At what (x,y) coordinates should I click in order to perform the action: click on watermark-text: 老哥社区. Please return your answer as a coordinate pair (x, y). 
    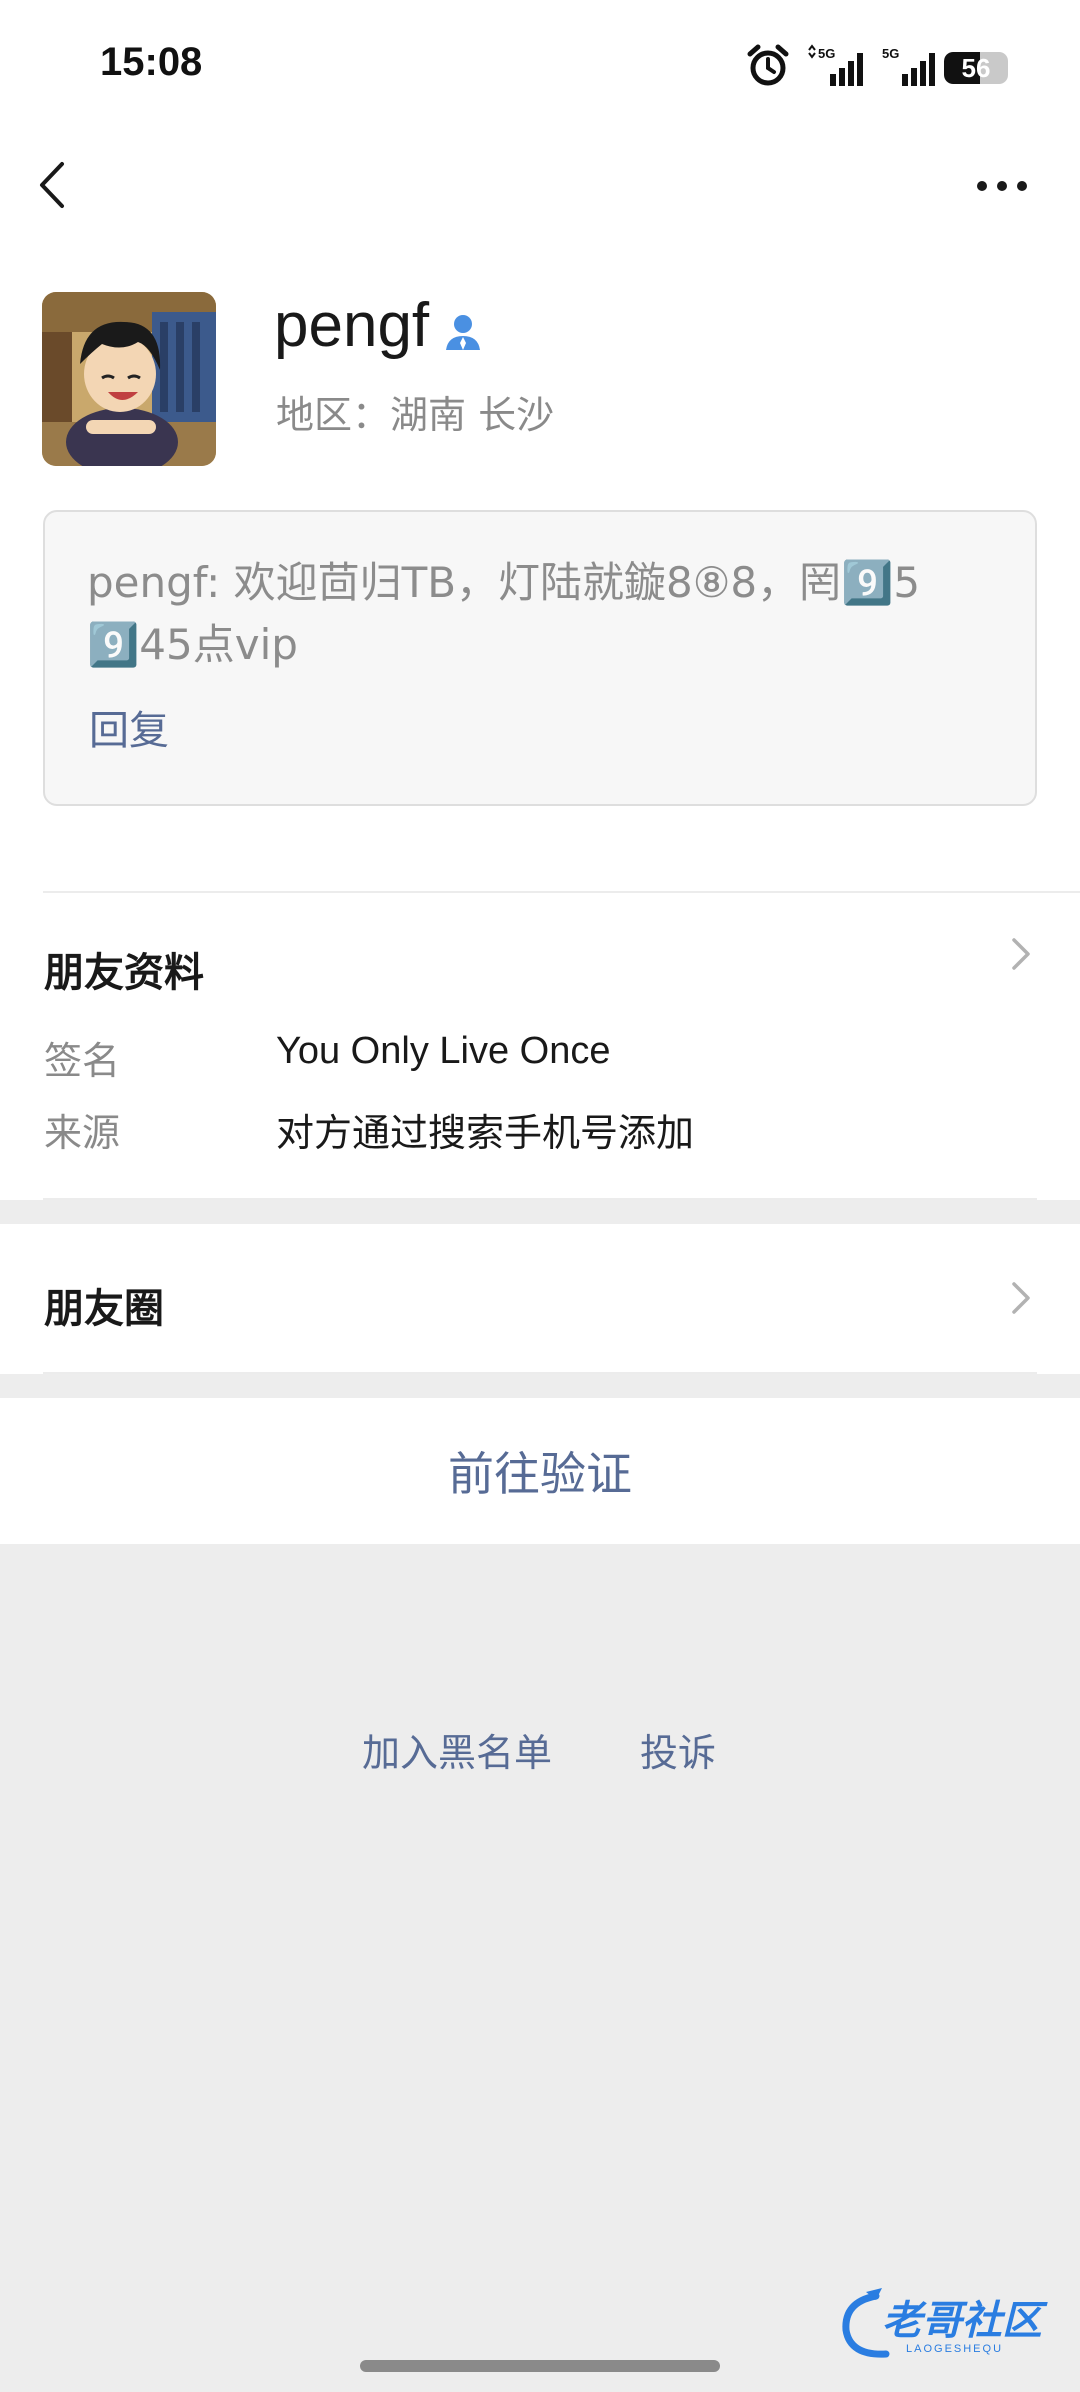
    Looking at the image, I should click on (965, 2321).